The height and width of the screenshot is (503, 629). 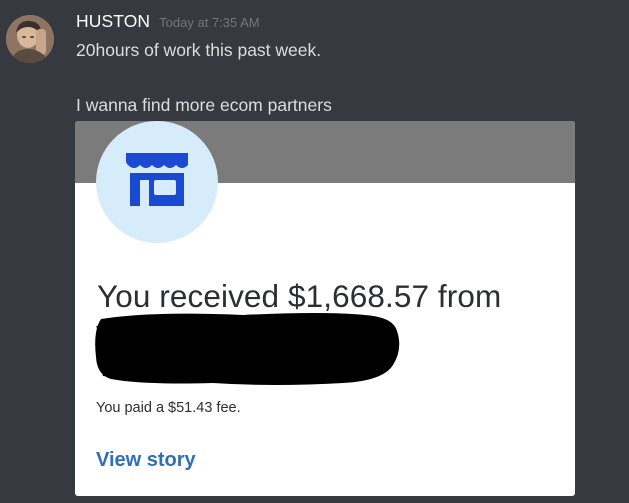 I want to click on view-story-link: View story, so click(x=146, y=460).